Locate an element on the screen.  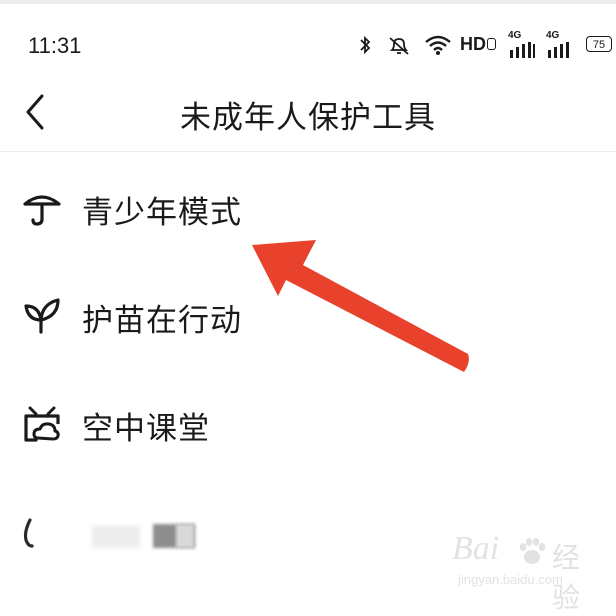
watermark: Bai 经验 jingyan.baidu.com is located at coordinates (524, 572).